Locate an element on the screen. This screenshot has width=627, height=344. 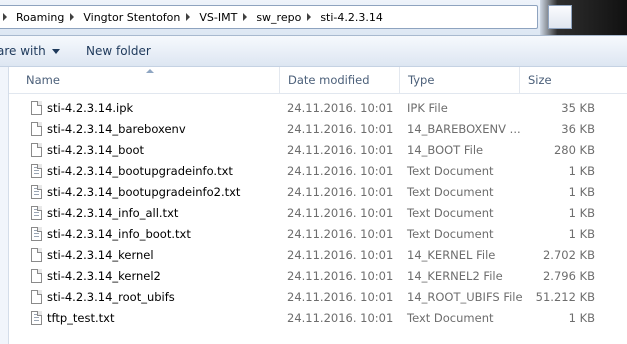
file-size: 35 KB is located at coordinates (578, 108).